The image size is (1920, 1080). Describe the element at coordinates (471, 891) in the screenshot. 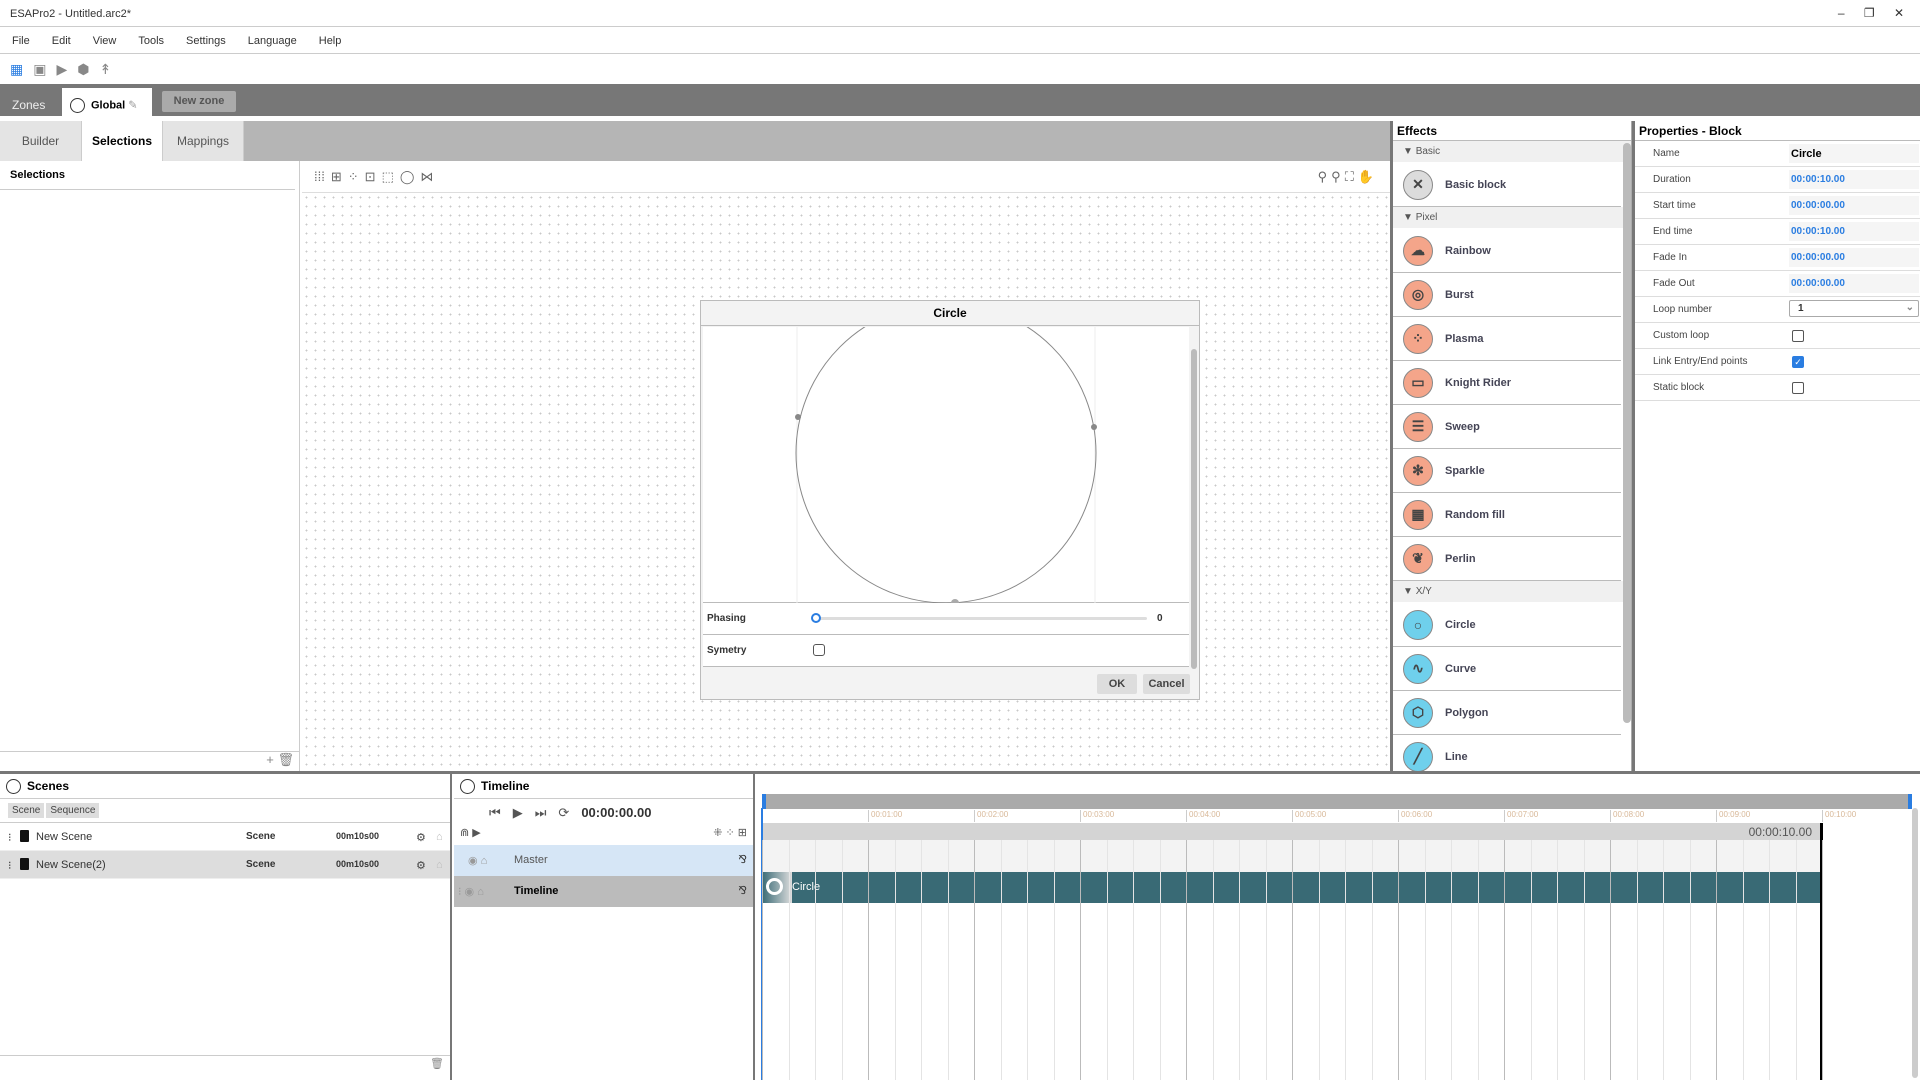

I see `visibility-icon: ⁝ ◉ ⌂` at that location.